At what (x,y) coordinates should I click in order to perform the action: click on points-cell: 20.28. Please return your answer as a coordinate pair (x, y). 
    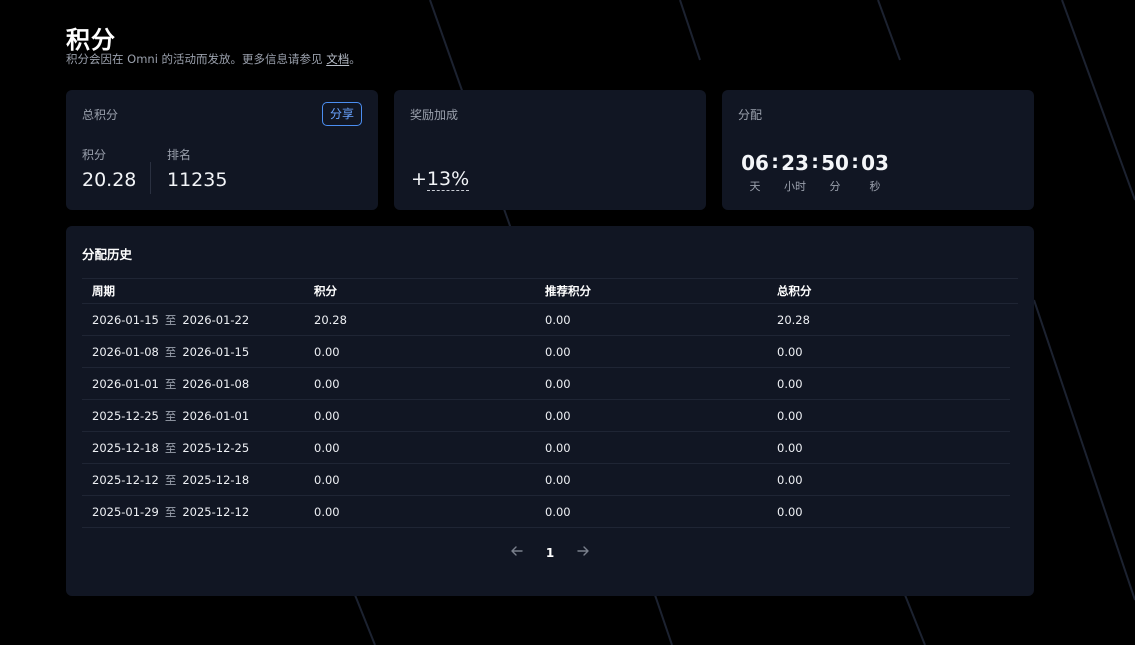
    Looking at the image, I should click on (330, 319).